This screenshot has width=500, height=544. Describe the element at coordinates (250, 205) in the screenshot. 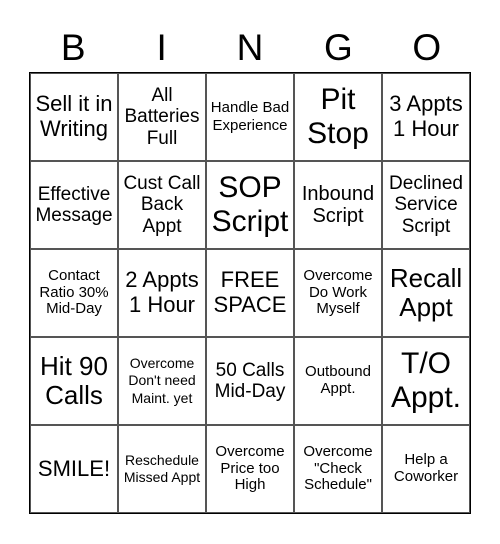

I see `bingo-cell: SOP Script` at that location.